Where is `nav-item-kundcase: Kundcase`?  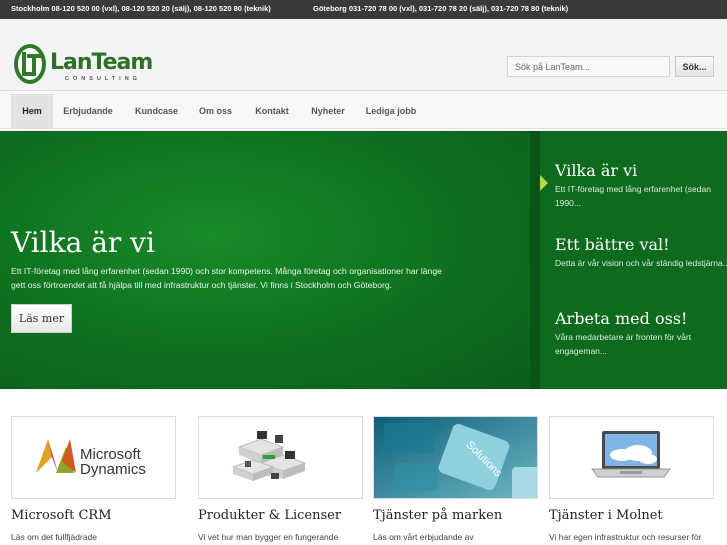 nav-item-kundcase: Kundcase is located at coordinates (156, 111).